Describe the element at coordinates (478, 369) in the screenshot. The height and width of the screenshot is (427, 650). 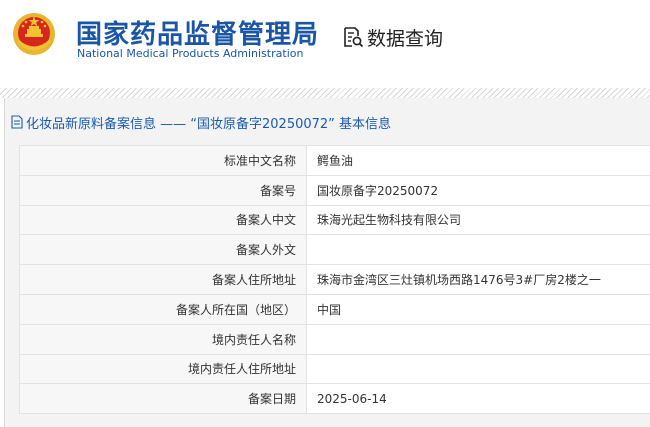
I see `field-value-domestic-agent-address` at that location.